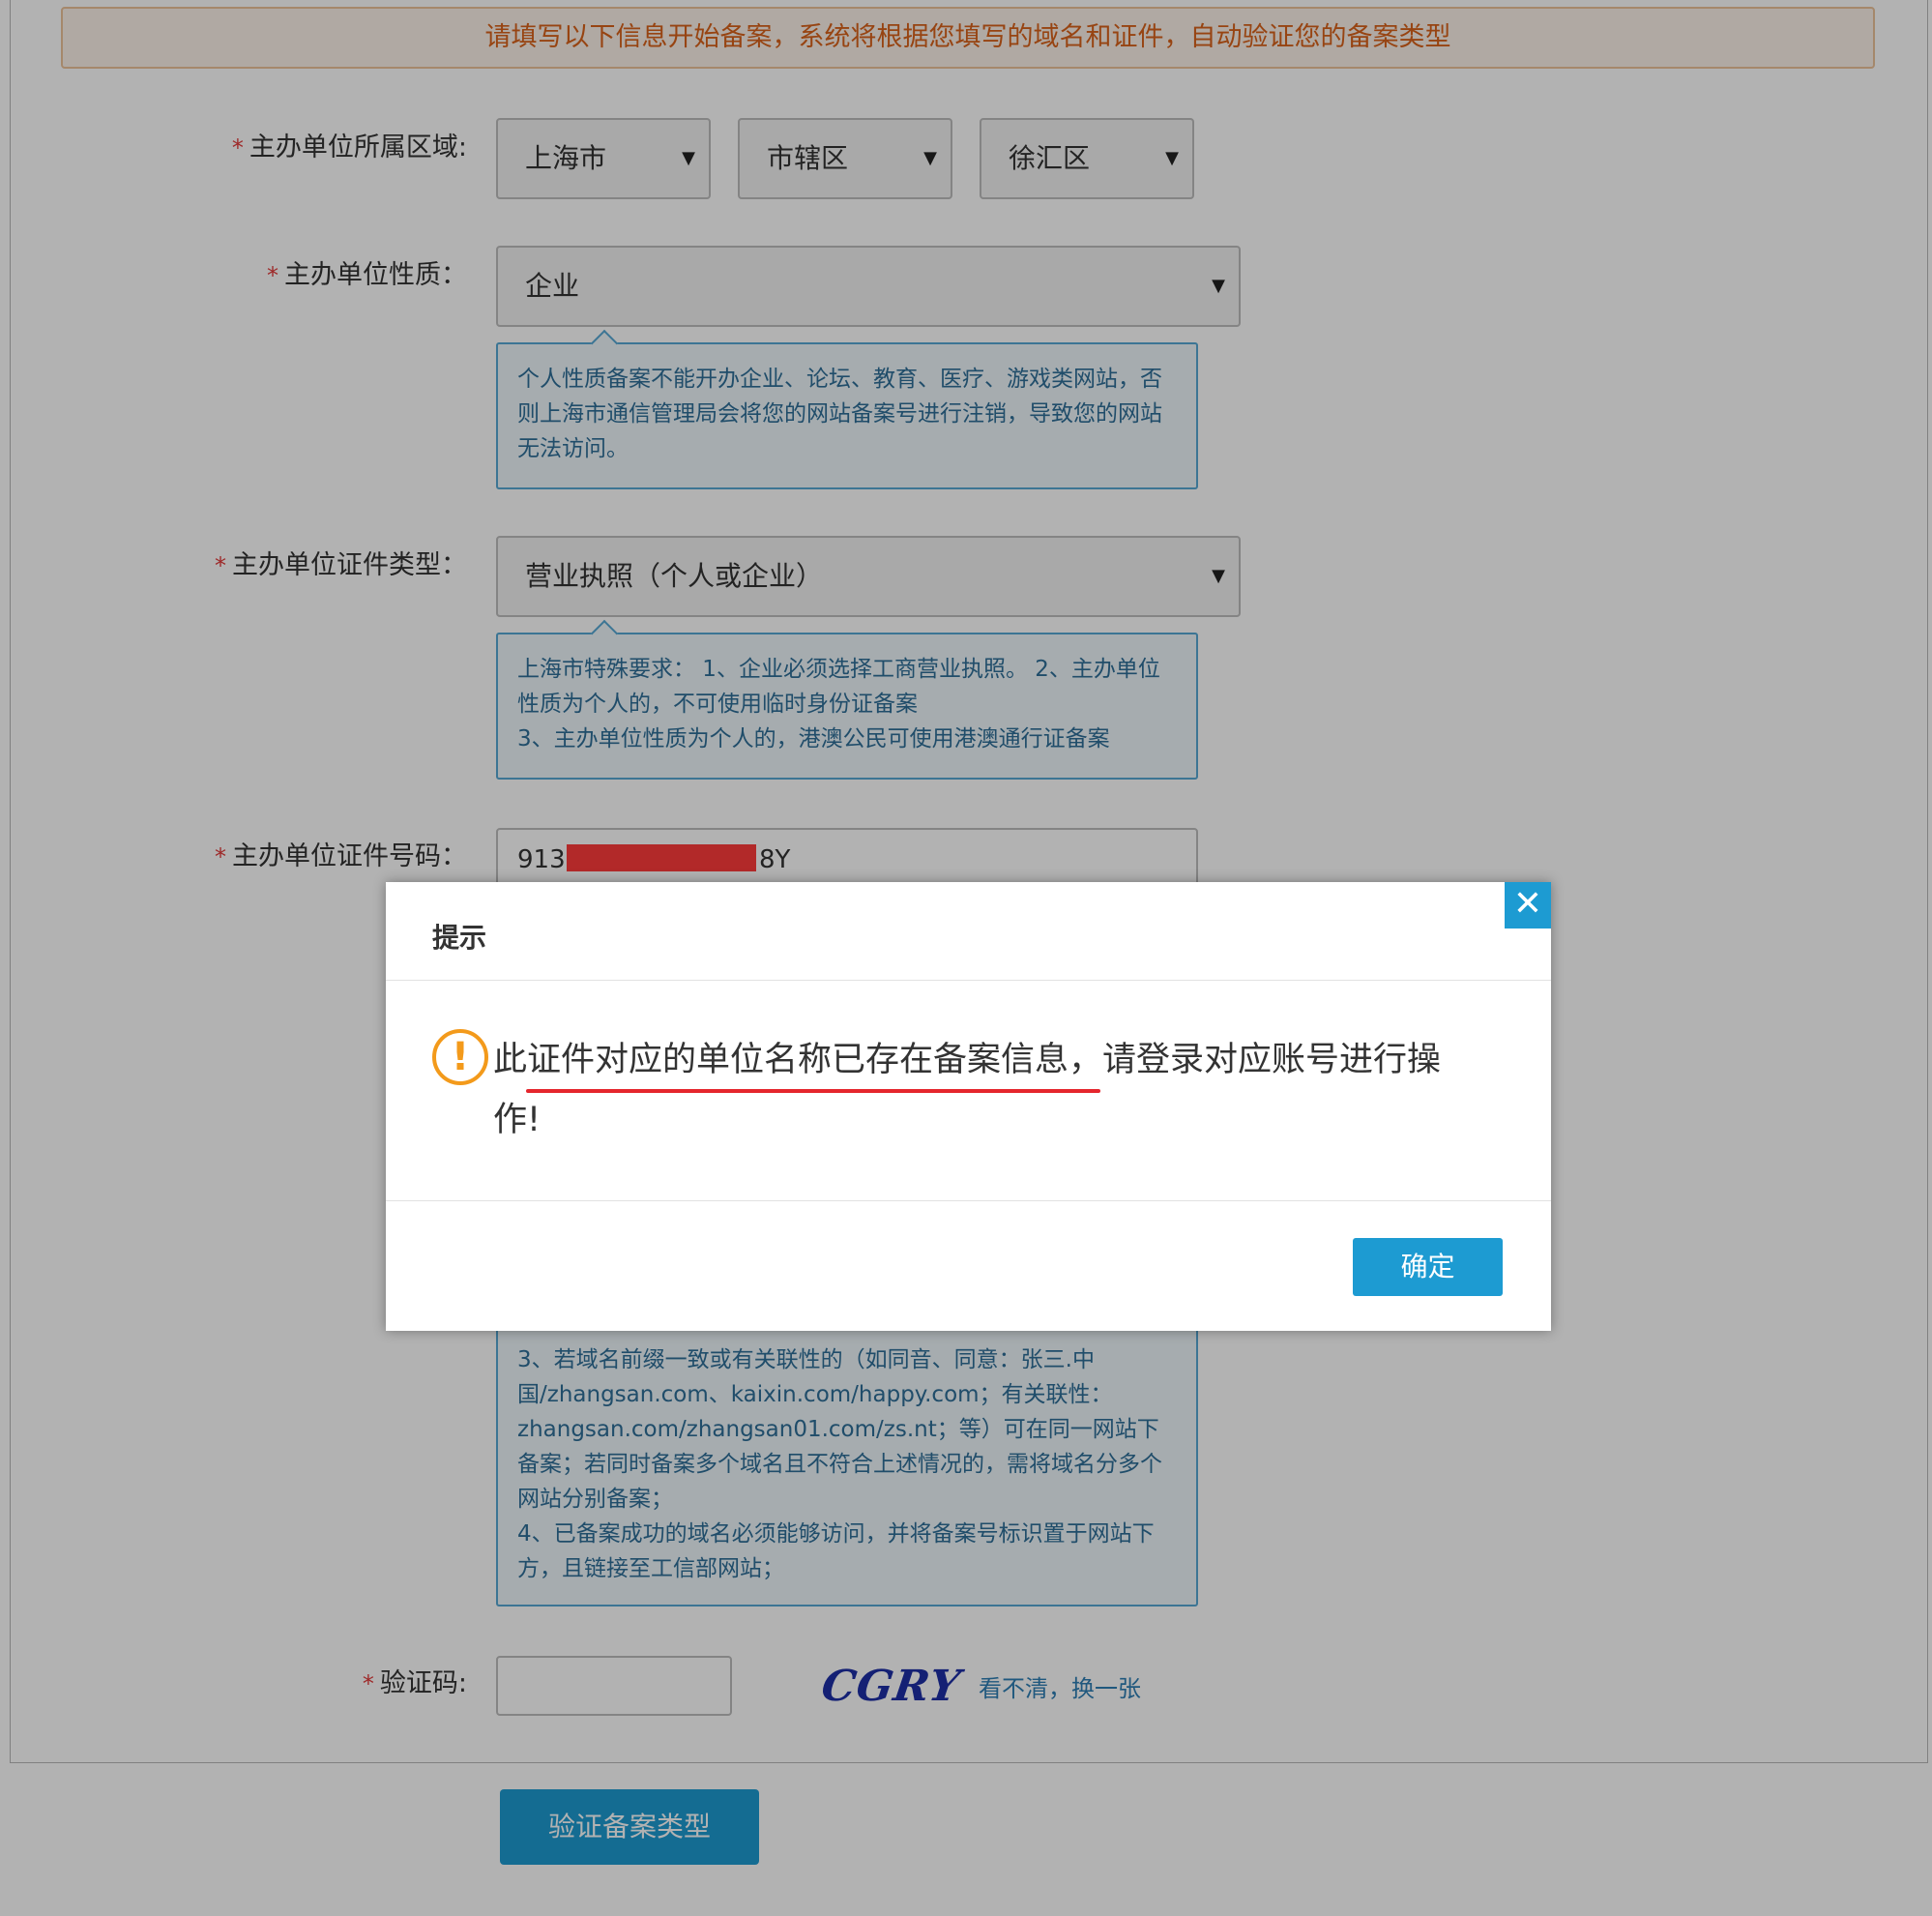  What do you see at coordinates (968, 1106) in the screenshot?
I see `alert-dialog: 提示 ✕ ! 此证件对应的单位名称已存在备案信息，请登录对应账号进行操作! 确定` at bounding box center [968, 1106].